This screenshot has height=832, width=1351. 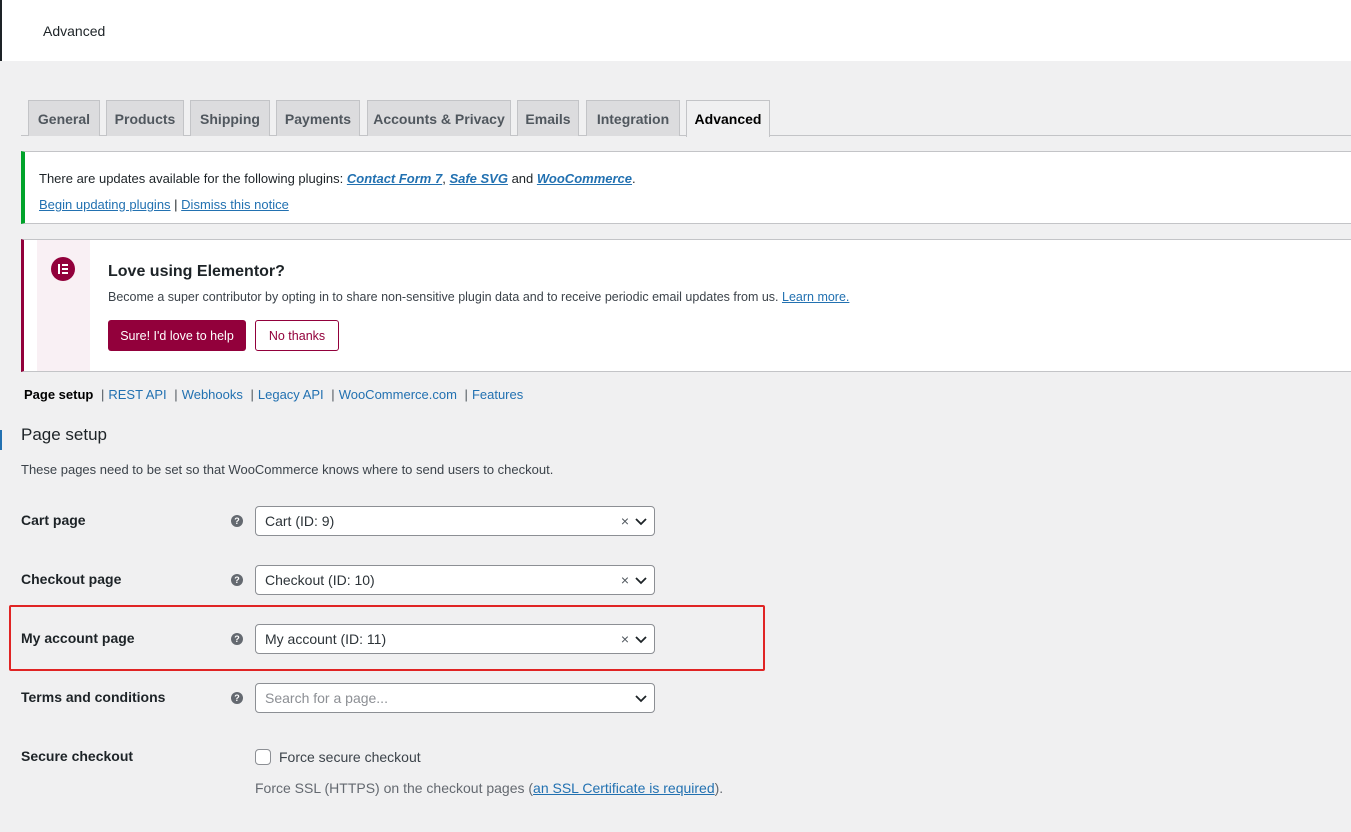 I want to click on tab-accounts-privacy: Accounts & Privacy, so click(x=439, y=118).